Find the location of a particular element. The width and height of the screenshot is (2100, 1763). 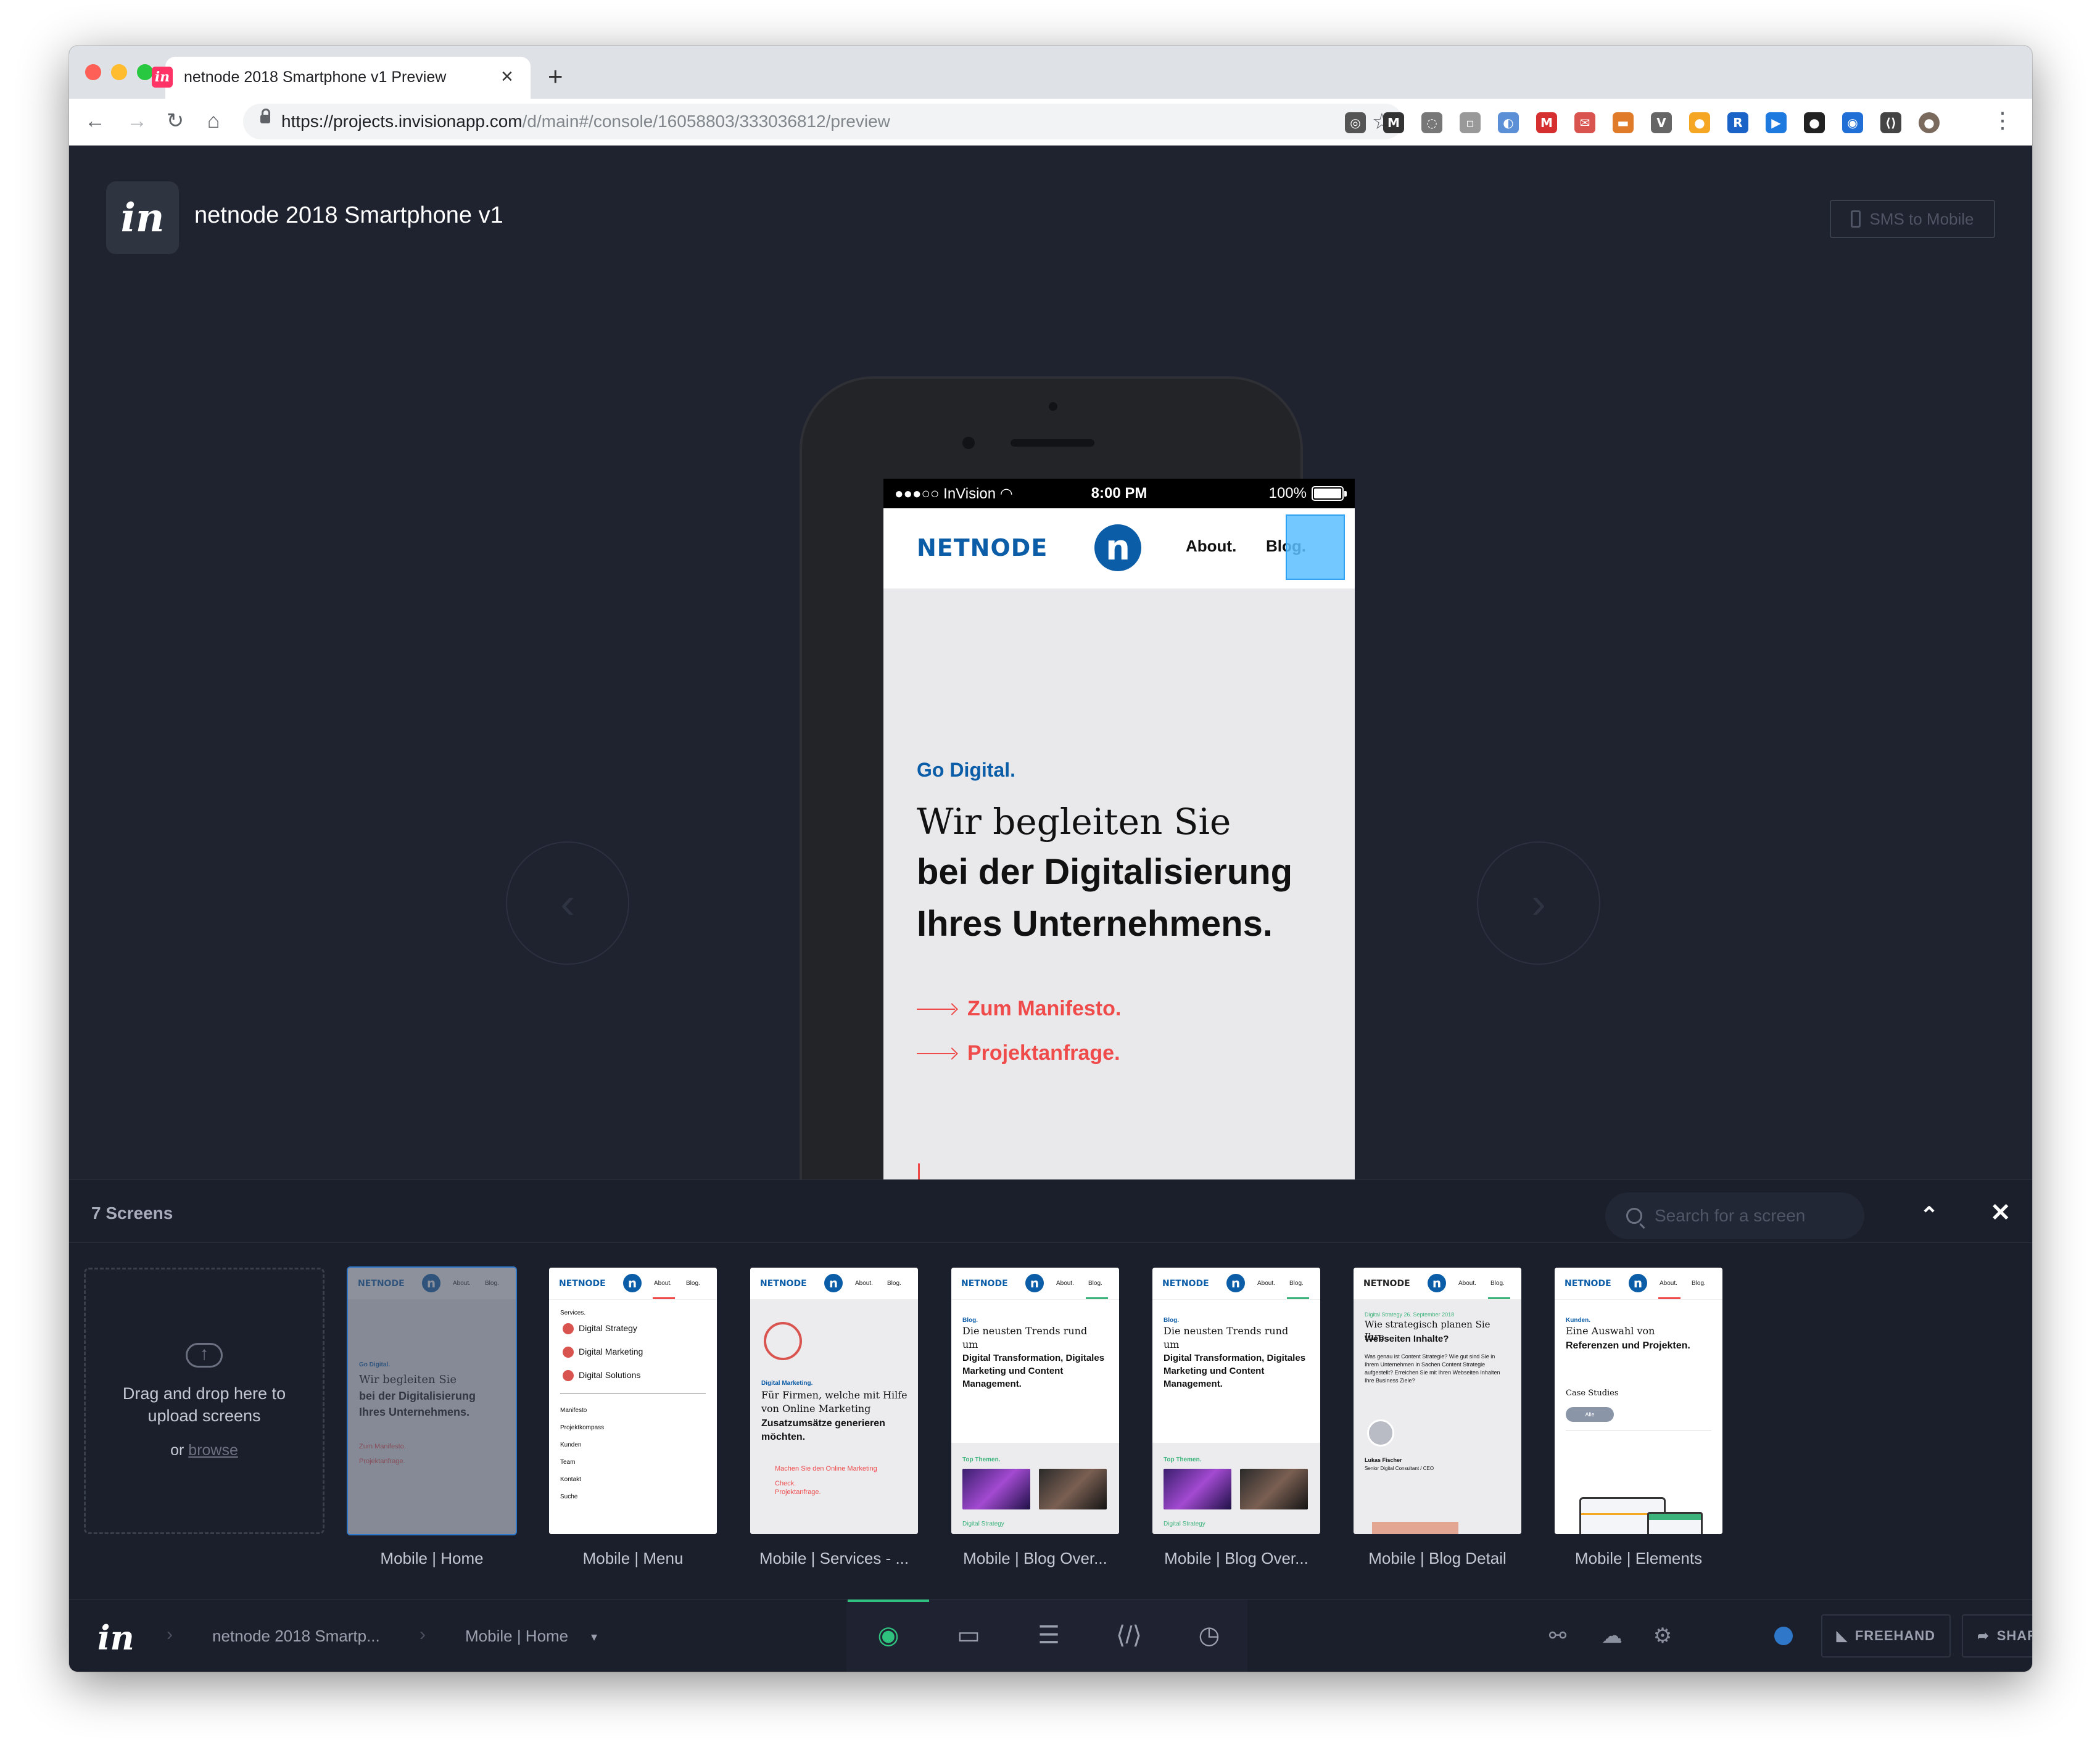

home-icon: ⌂ is located at coordinates (213, 120).